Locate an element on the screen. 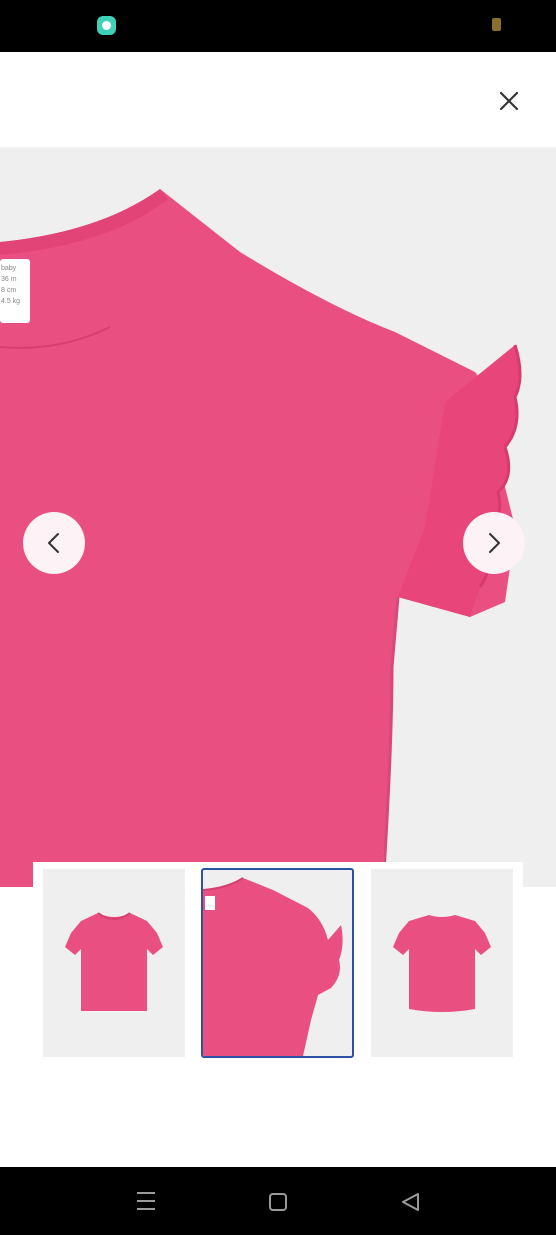  size-label-line: 4.5 kg is located at coordinates (11, 301).